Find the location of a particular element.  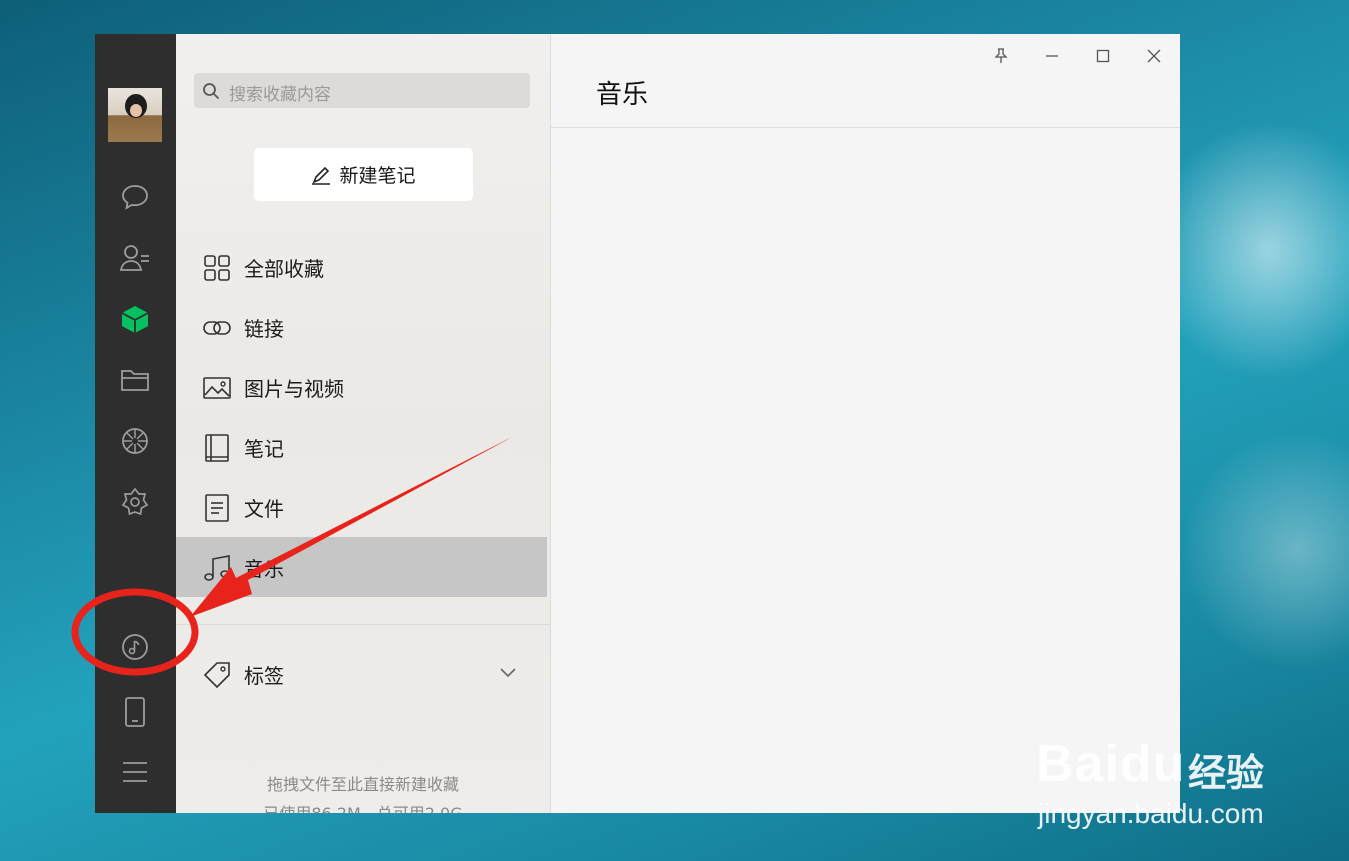

contacts-icon is located at coordinates (135, 258).